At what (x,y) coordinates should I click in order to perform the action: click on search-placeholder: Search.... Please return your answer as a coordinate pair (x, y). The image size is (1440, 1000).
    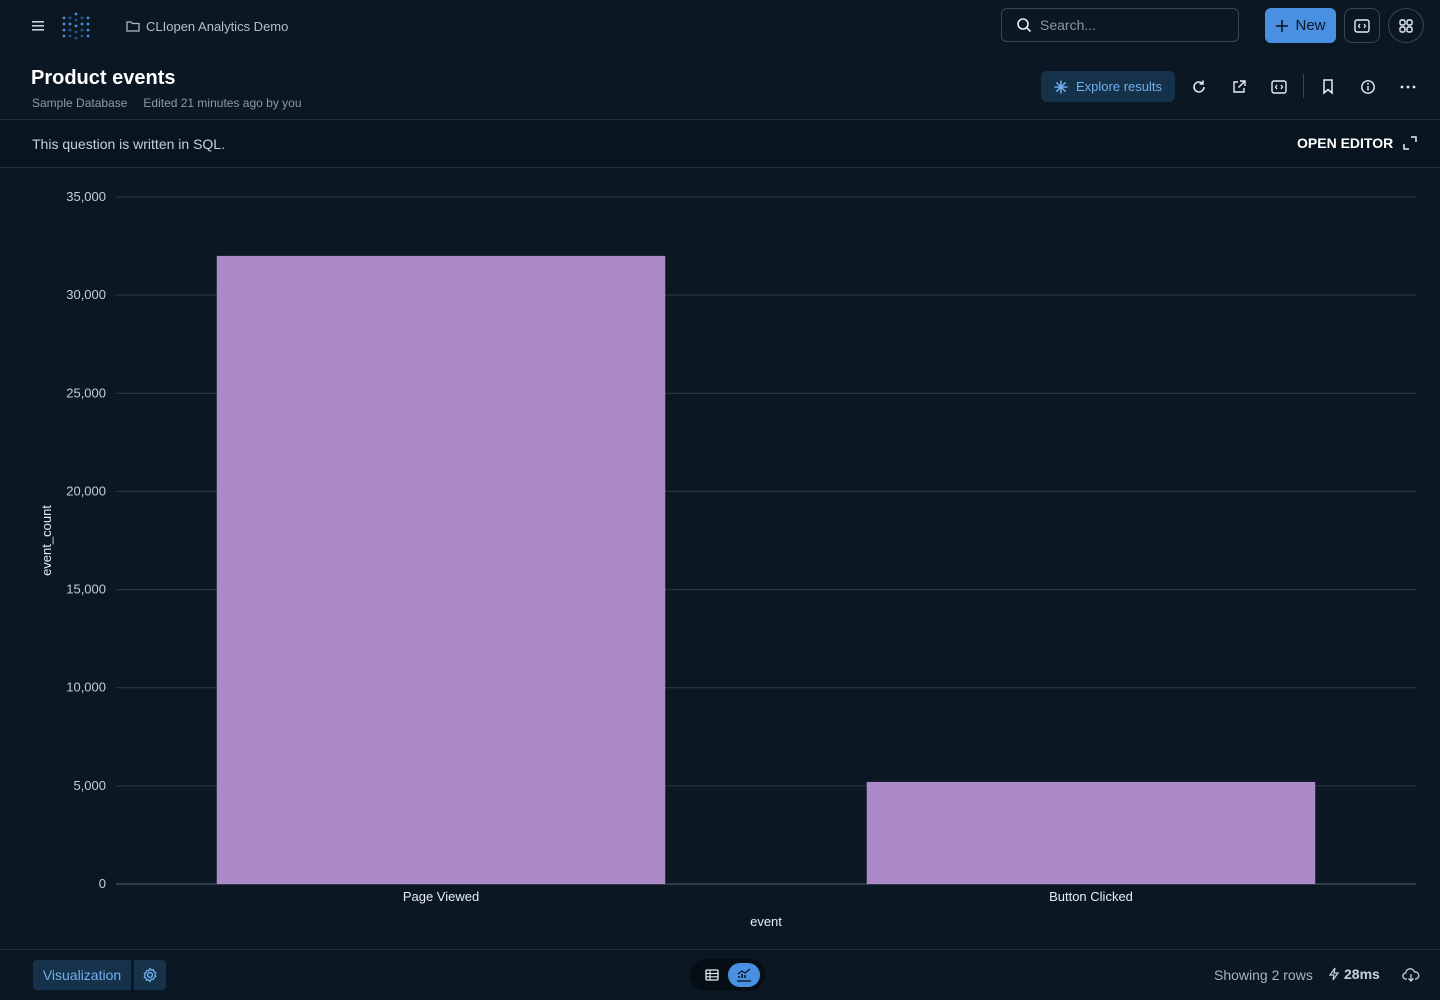
    Looking at the image, I should click on (1068, 25).